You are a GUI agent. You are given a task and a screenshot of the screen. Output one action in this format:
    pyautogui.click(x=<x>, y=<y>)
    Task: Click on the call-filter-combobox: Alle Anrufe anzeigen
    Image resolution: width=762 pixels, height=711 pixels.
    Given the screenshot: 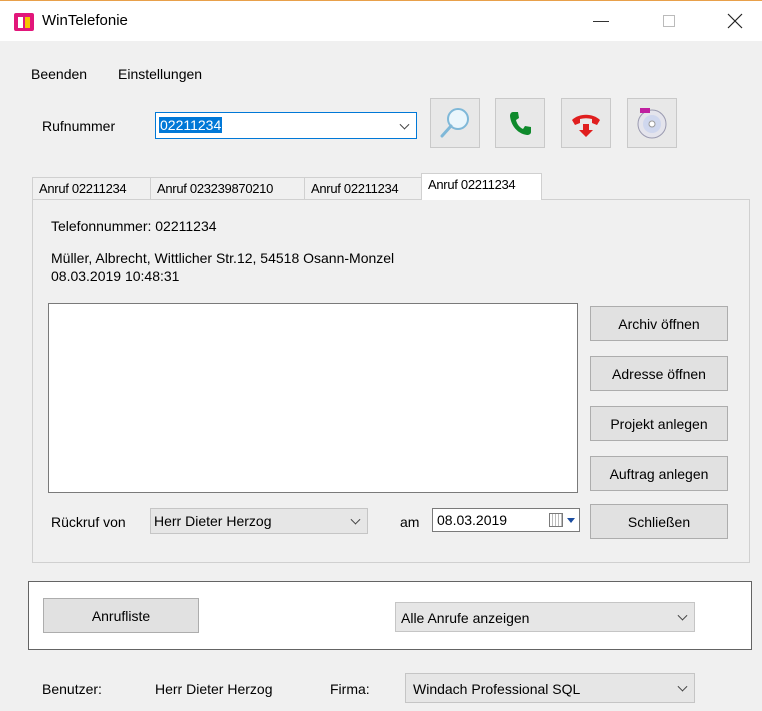 What is the action you would take?
    pyautogui.click(x=545, y=617)
    